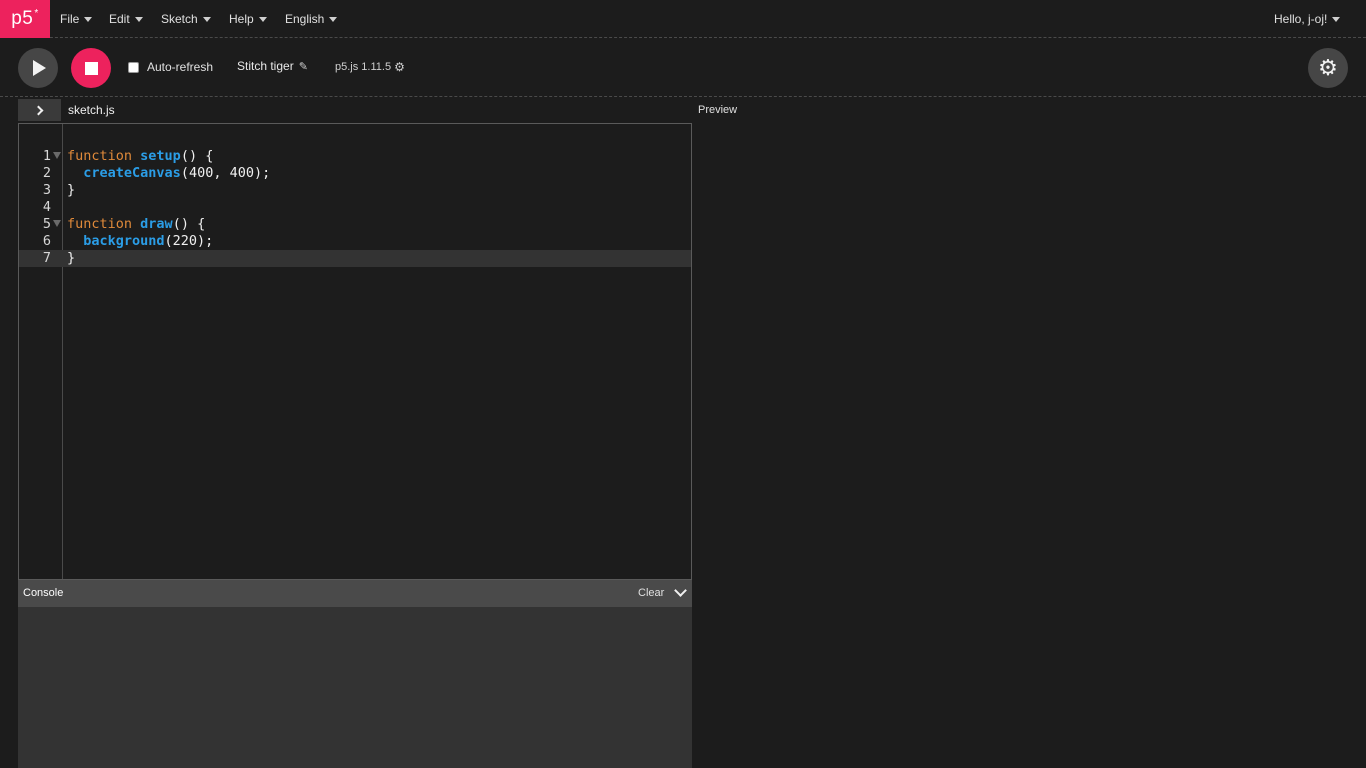 This screenshot has width=1366, height=768. Describe the element at coordinates (180, 67) in the screenshot. I see `auto-refresh-label: Auto-refresh` at that location.